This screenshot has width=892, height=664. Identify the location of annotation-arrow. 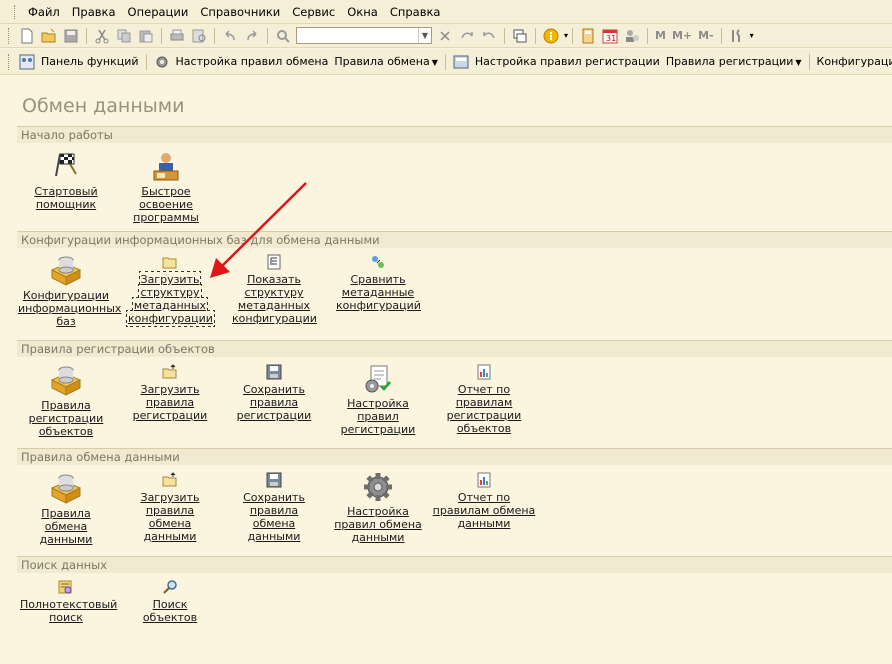
(258, 230).